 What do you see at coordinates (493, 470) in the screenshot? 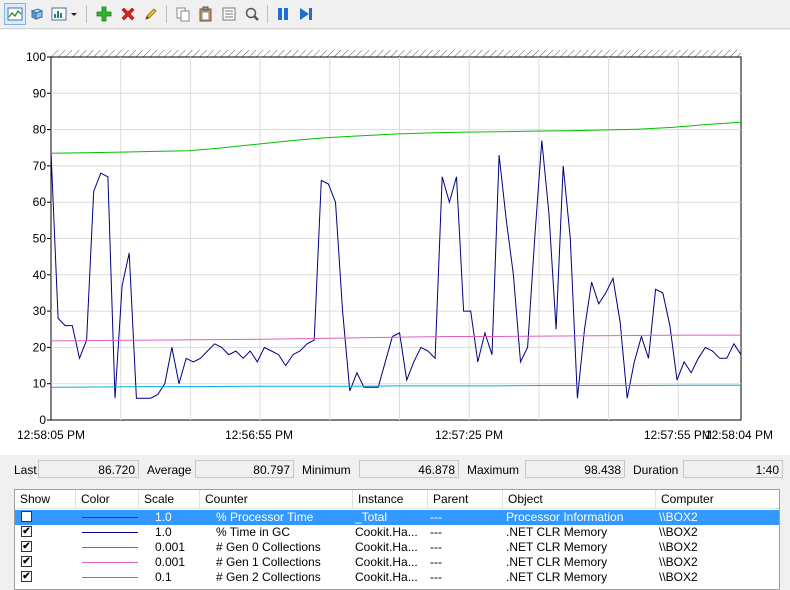
I see `maximum-label: Maximum` at bounding box center [493, 470].